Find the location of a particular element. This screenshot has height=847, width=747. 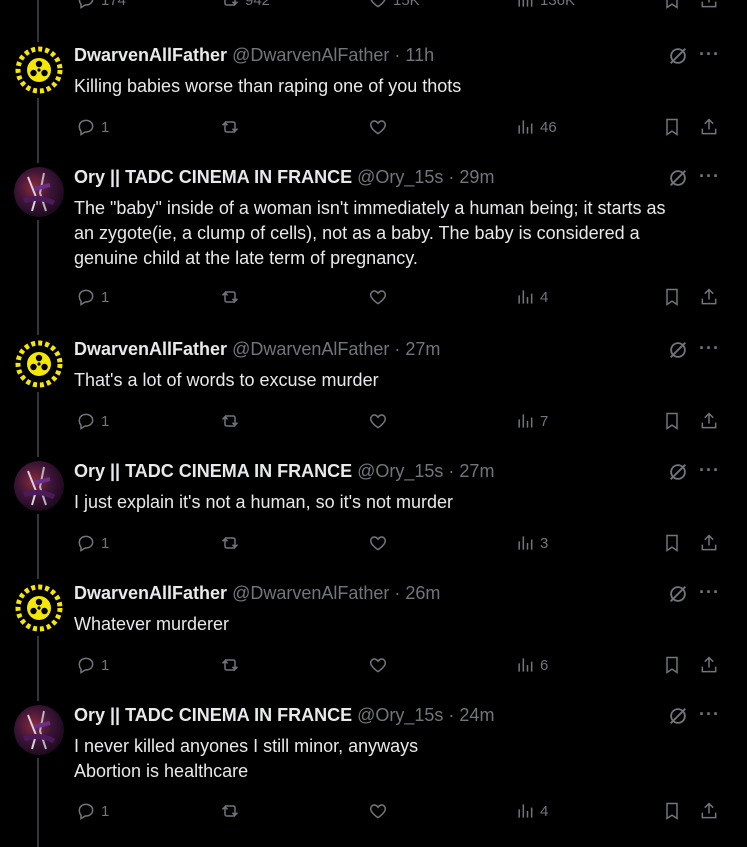

timestamp: · 24m is located at coordinates (471, 715).